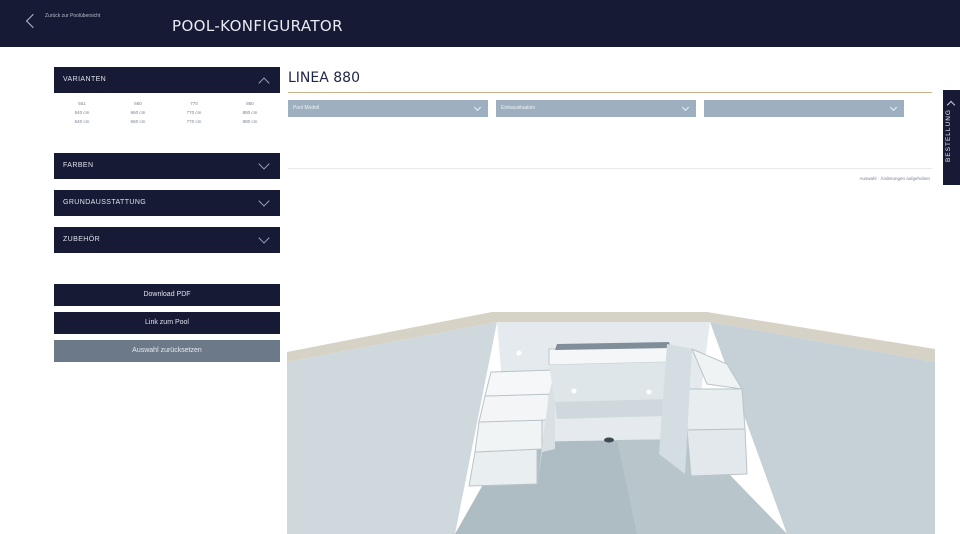 This screenshot has width=960, height=534. I want to click on title-divider, so click(610, 92).